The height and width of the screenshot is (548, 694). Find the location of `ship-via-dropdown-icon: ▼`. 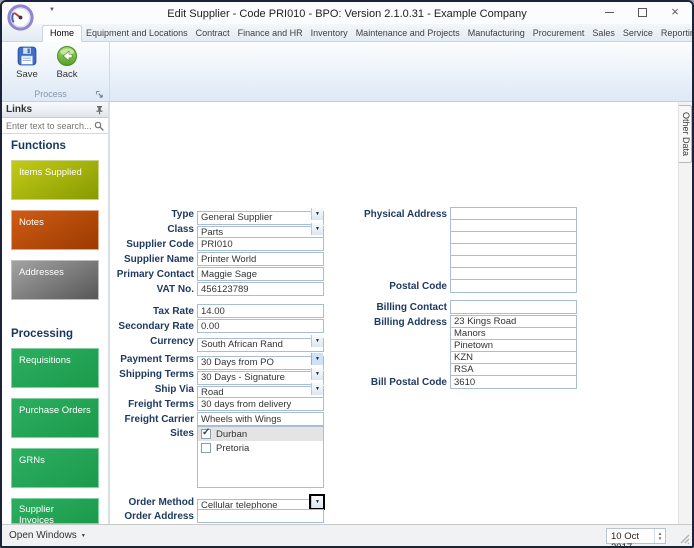

ship-via-dropdown-icon: ▼ is located at coordinates (317, 389).